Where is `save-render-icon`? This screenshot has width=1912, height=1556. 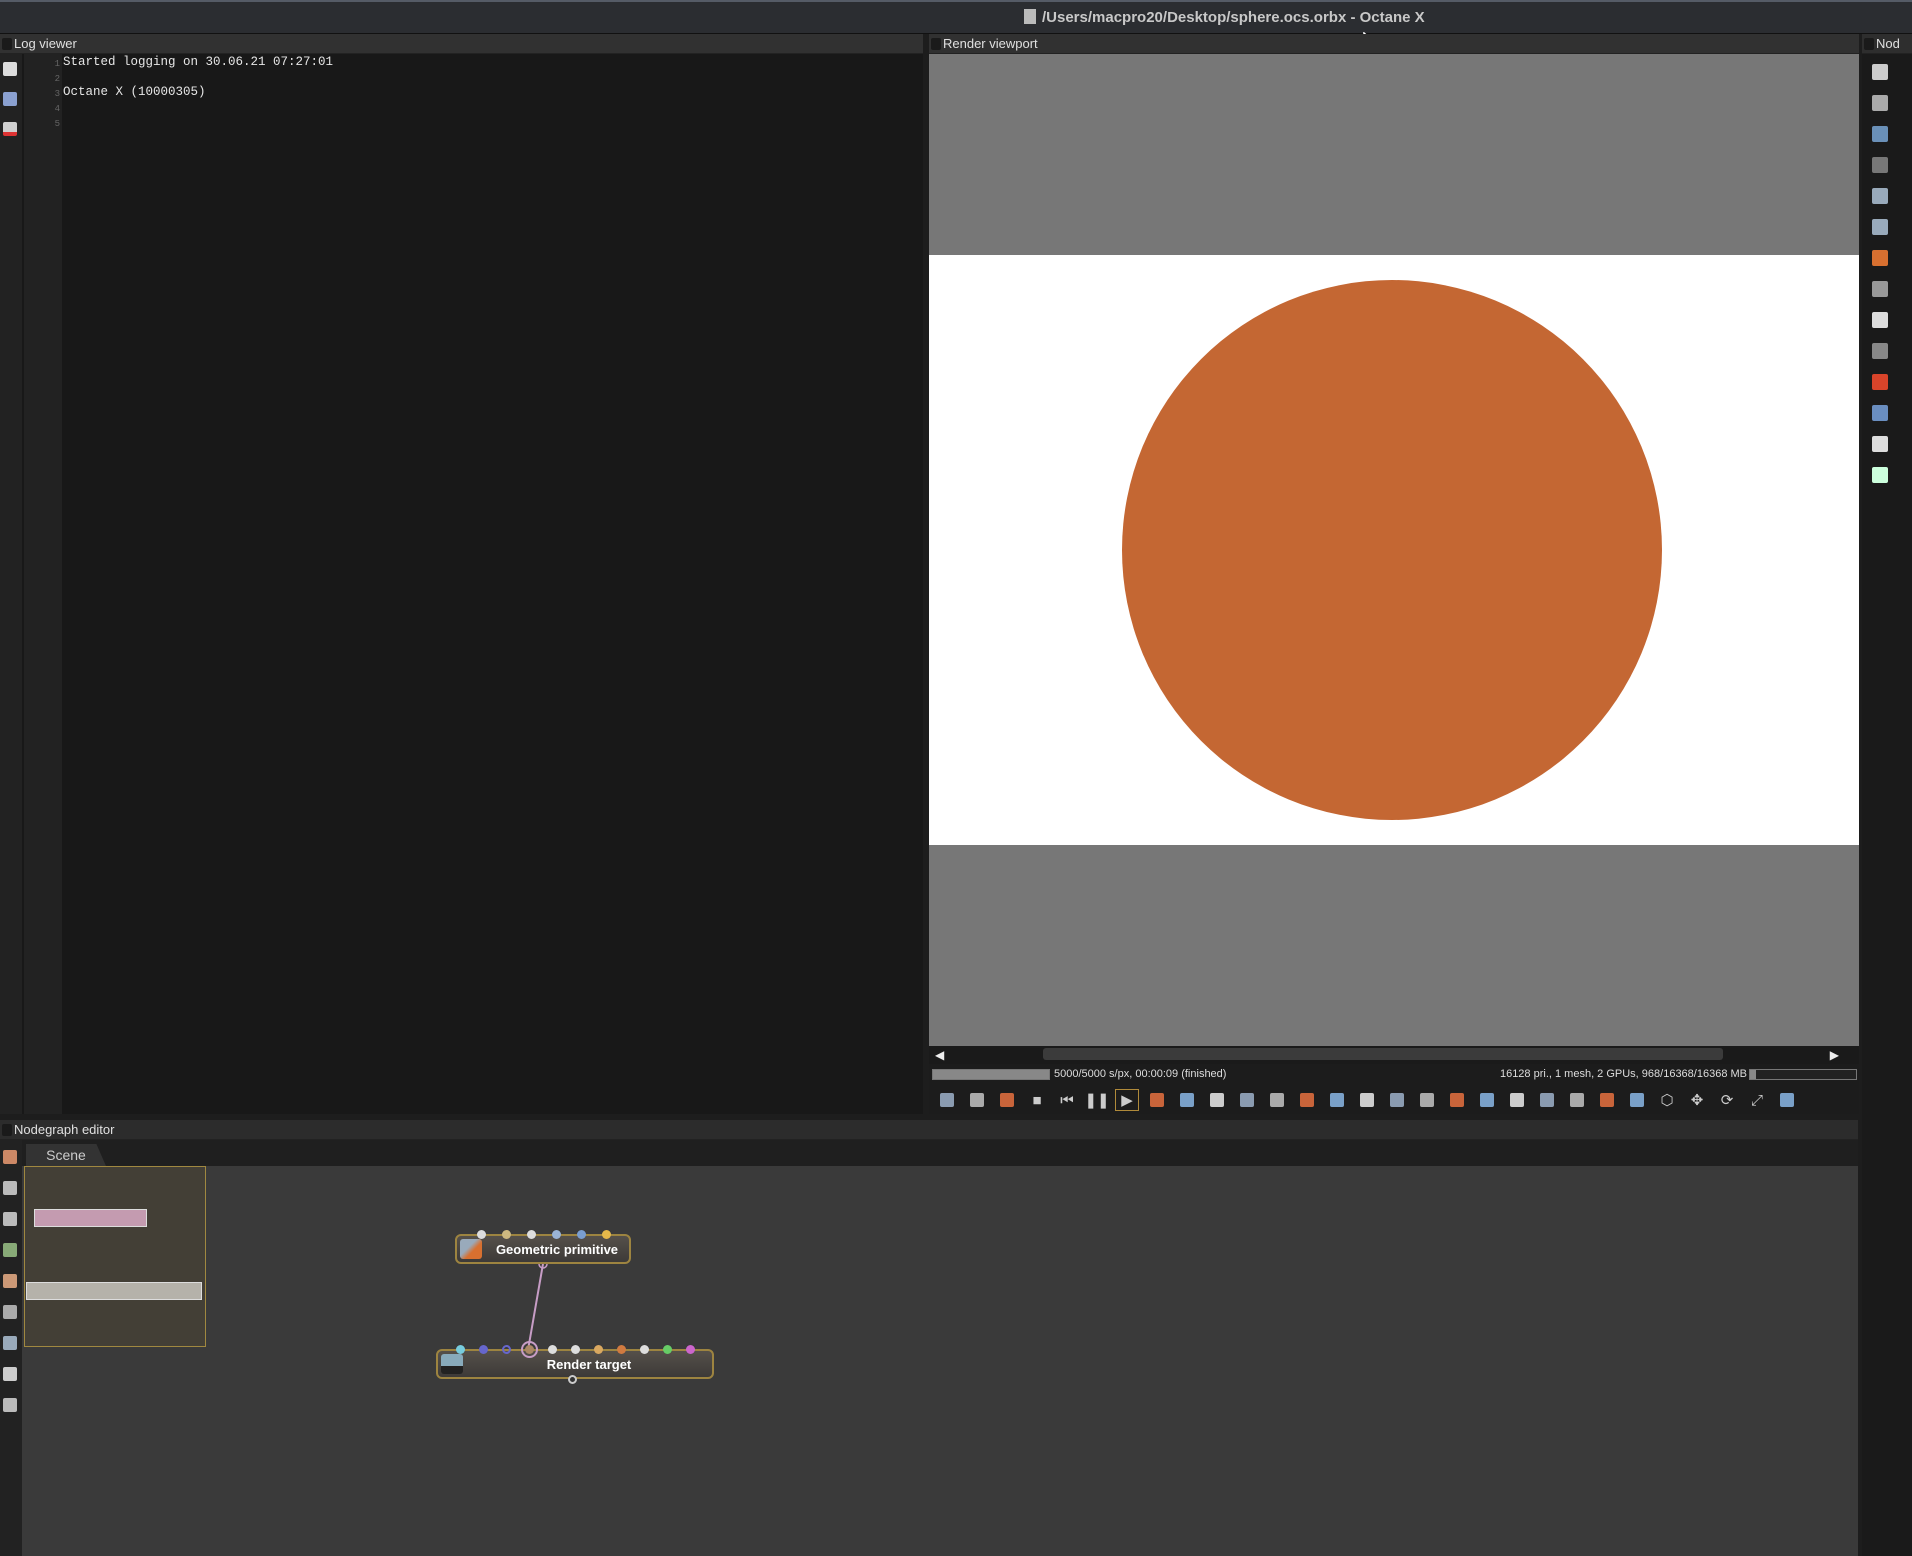
save-render-icon is located at coordinates (1517, 1100).